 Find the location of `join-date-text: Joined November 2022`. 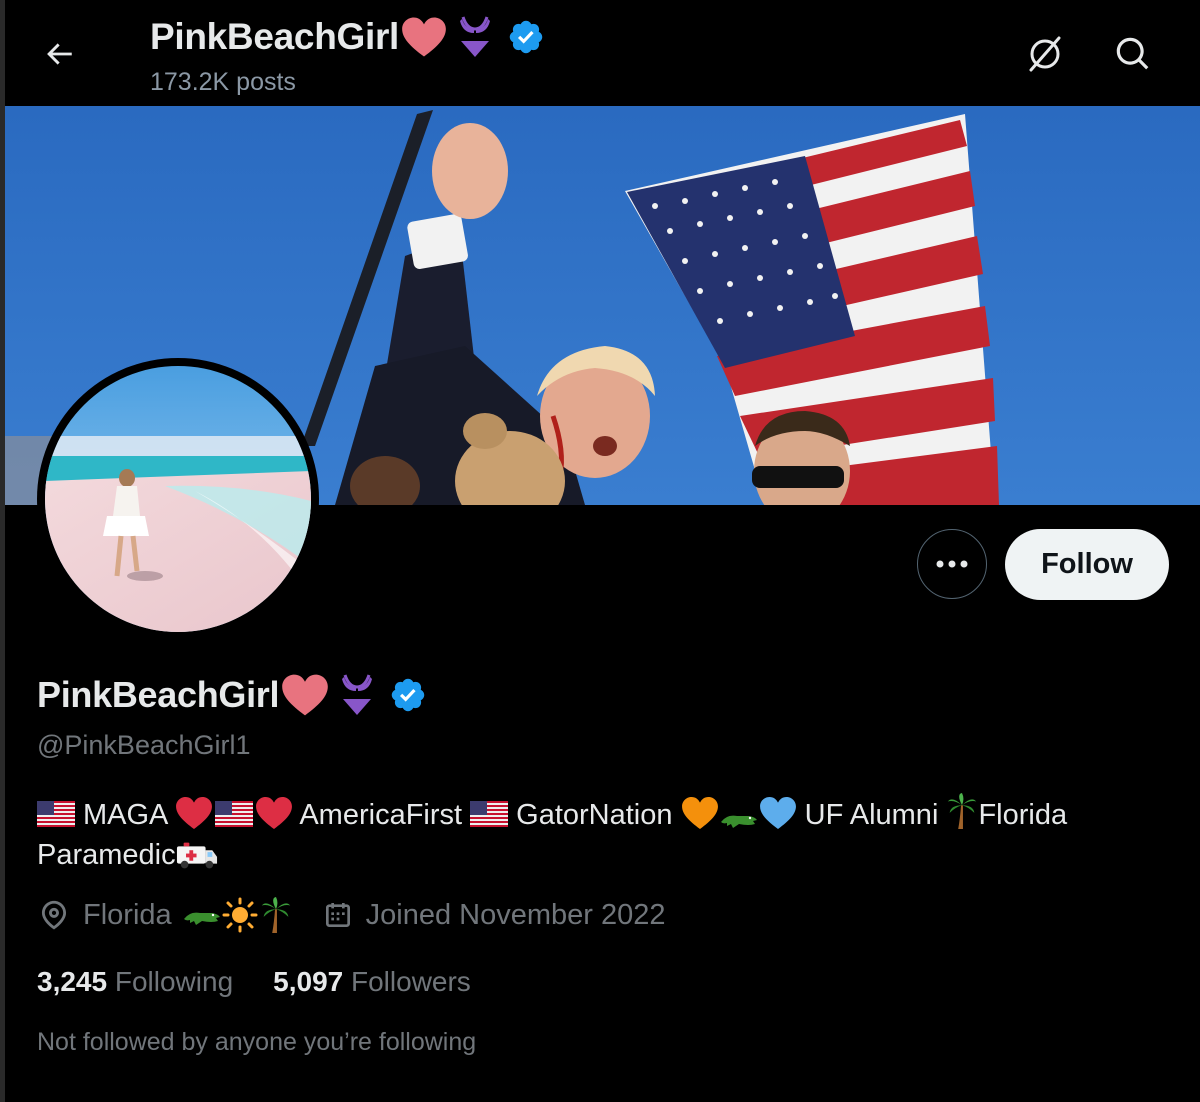

join-date-text: Joined November 2022 is located at coordinates (515, 914).